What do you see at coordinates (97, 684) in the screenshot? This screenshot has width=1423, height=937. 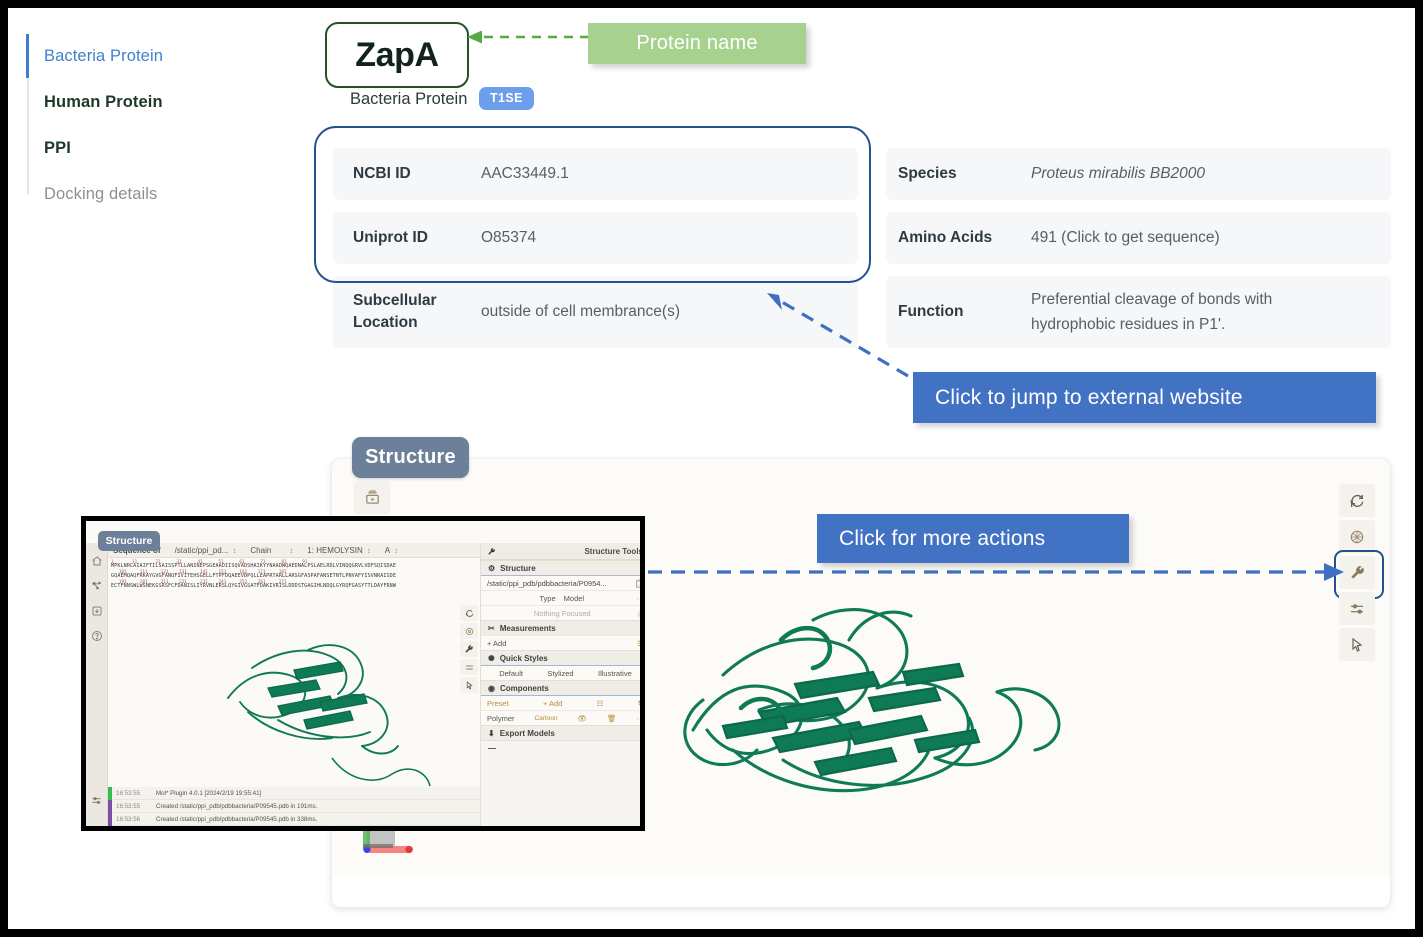 I see `inset-left-rail` at bounding box center [97, 684].